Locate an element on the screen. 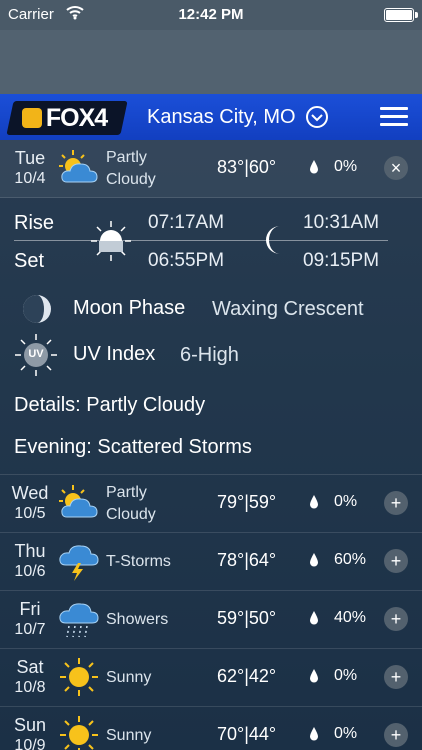  fox4-logo: FOX4 is located at coordinates (67, 118).